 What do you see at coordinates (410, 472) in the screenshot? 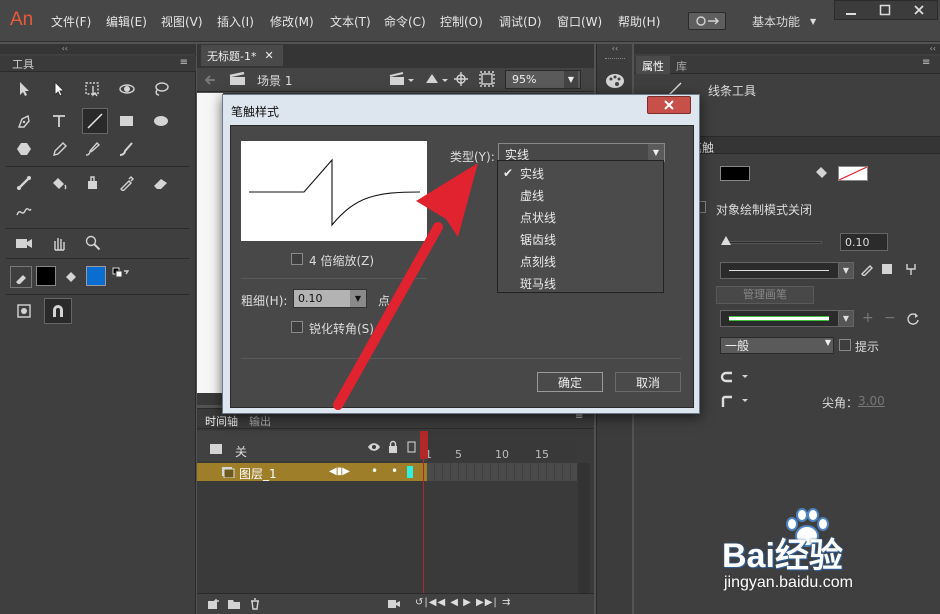
I see `layer-color-swatch` at bounding box center [410, 472].